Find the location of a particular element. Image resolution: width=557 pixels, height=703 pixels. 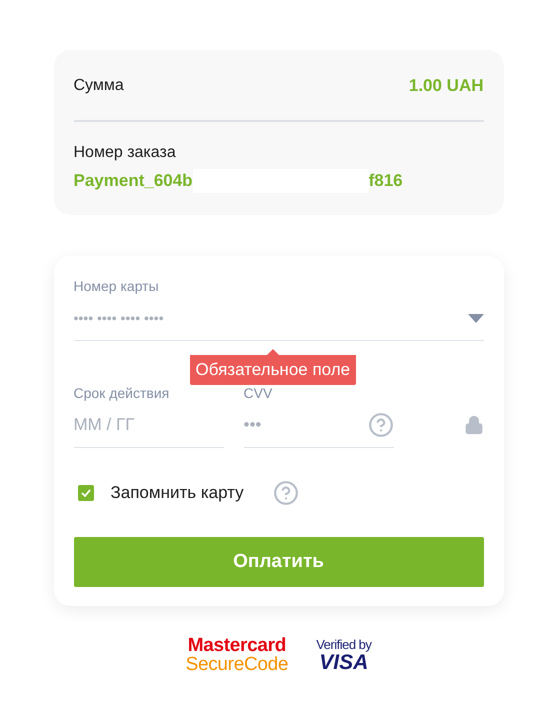

check-icon is located at coordinates (85, 493).